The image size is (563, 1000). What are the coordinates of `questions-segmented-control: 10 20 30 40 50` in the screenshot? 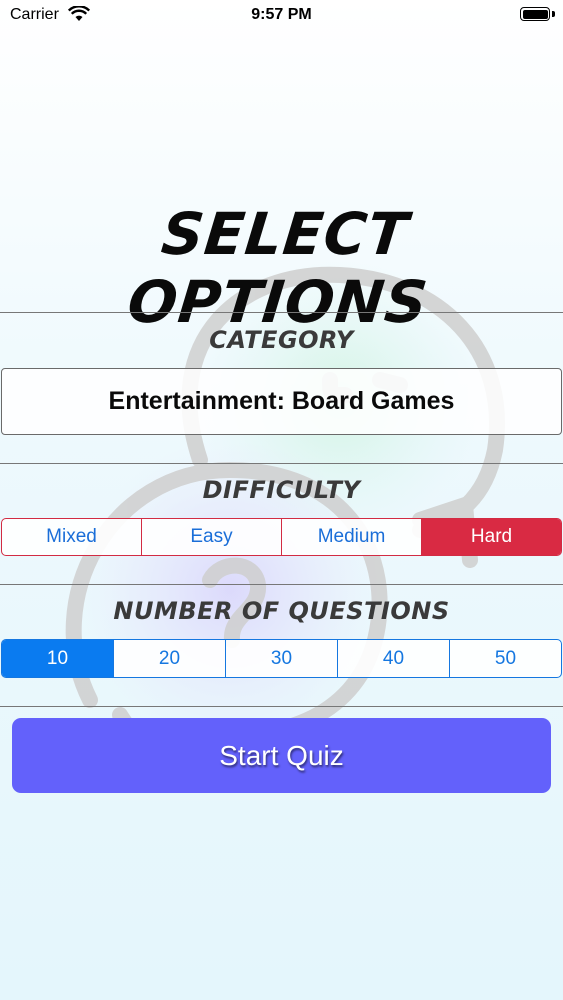 It's located at (281, 658).